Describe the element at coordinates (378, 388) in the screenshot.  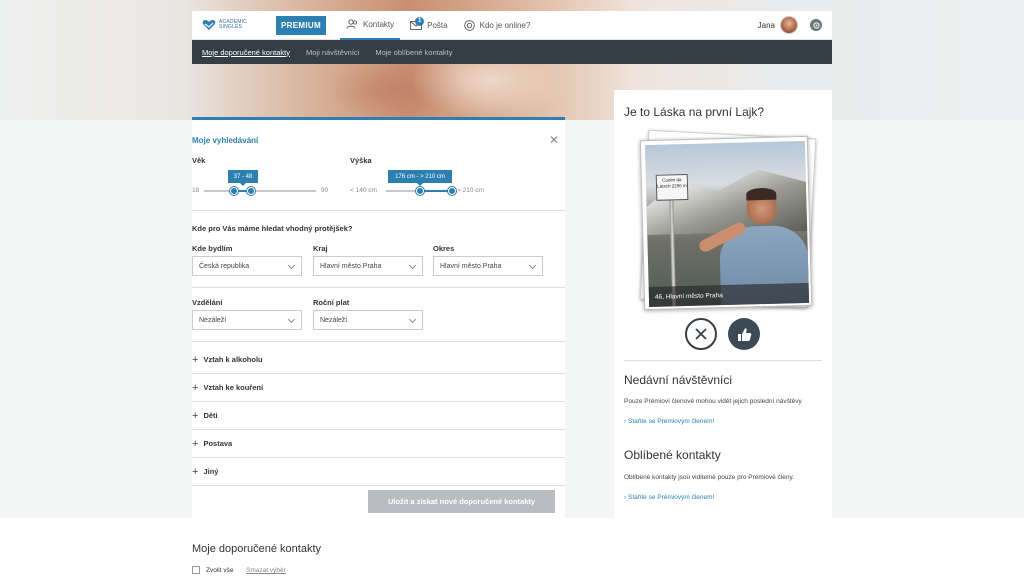
I see `accordion-smoking: + Vztah ke kouření` at that location.